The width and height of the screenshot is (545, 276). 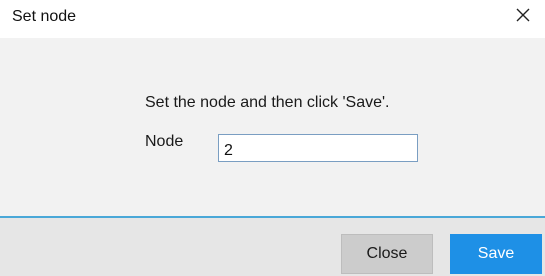 I want to click on close-button: Close, so click(x=387, y=254).